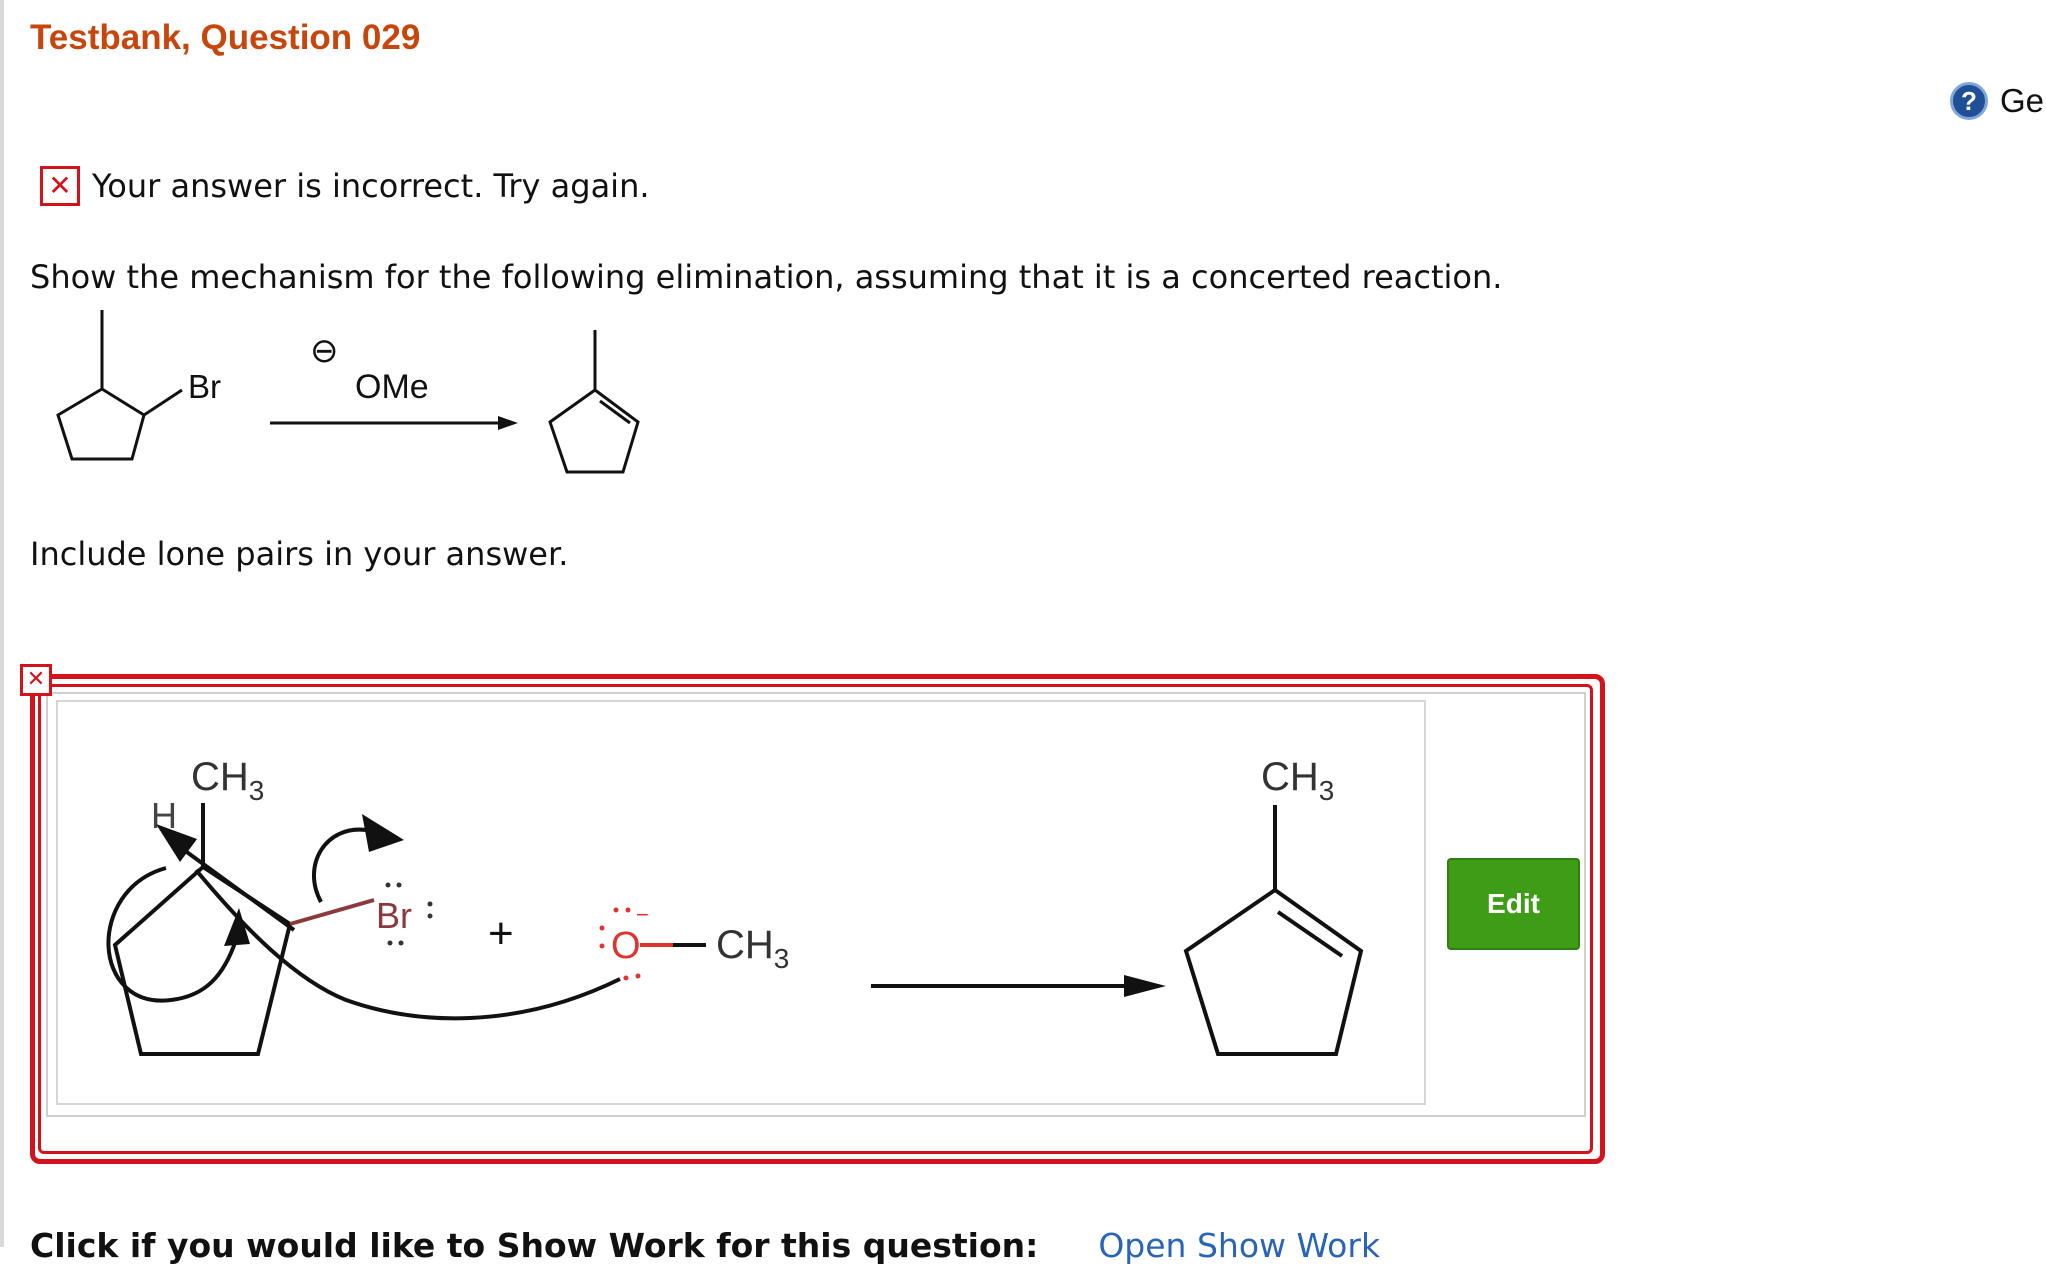  Describe the element at coordinates (394, 915) in the screenshot. I see `bromine-label: Br` at that location.